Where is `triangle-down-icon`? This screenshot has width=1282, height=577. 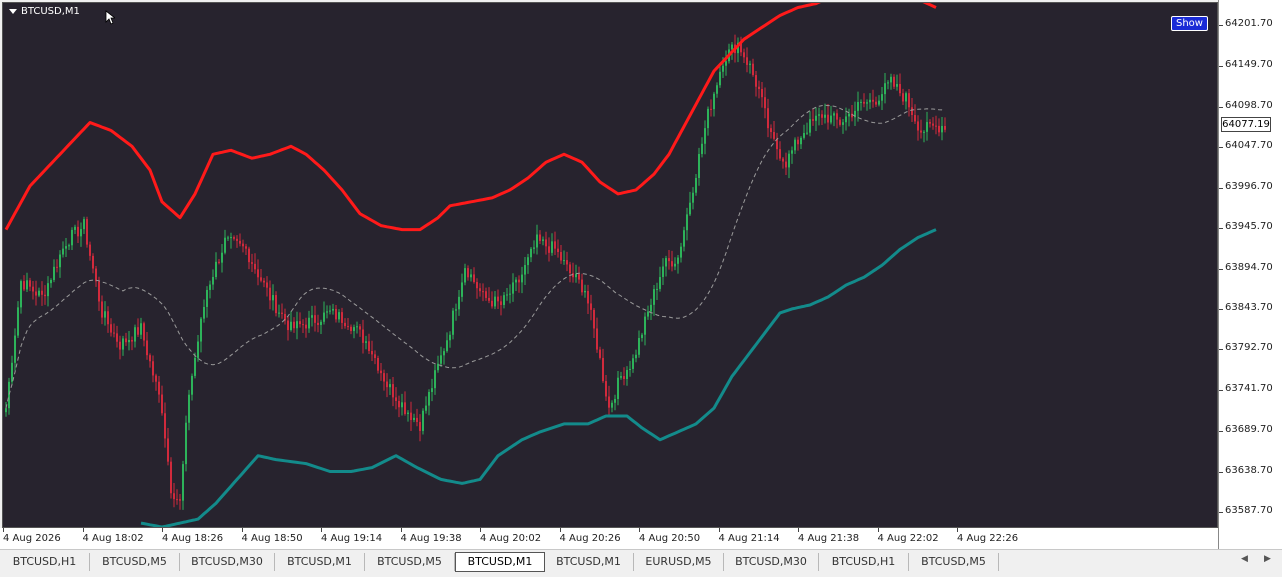
triangle-down-icon is located at coordinates (13, 11).